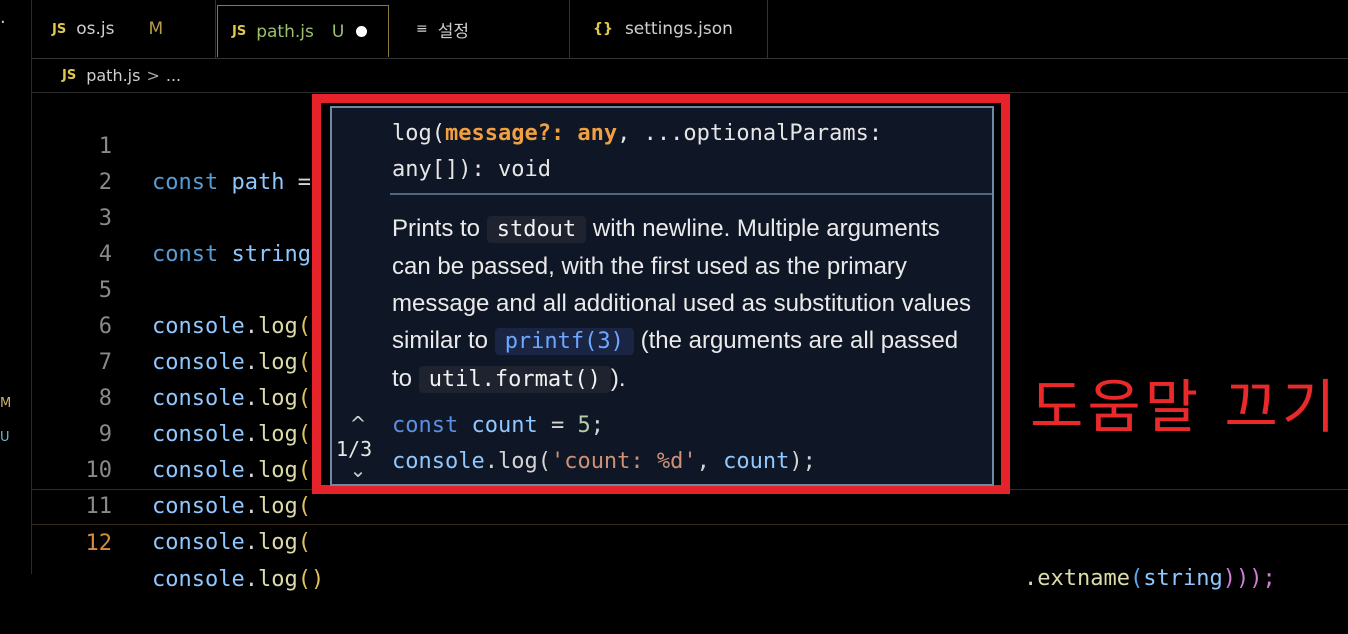 The image size is (1348, 634). What do you see at coordinates (99, 543) in the screenshot?
I see `line-number: 12` at bounding box center [99, 543].